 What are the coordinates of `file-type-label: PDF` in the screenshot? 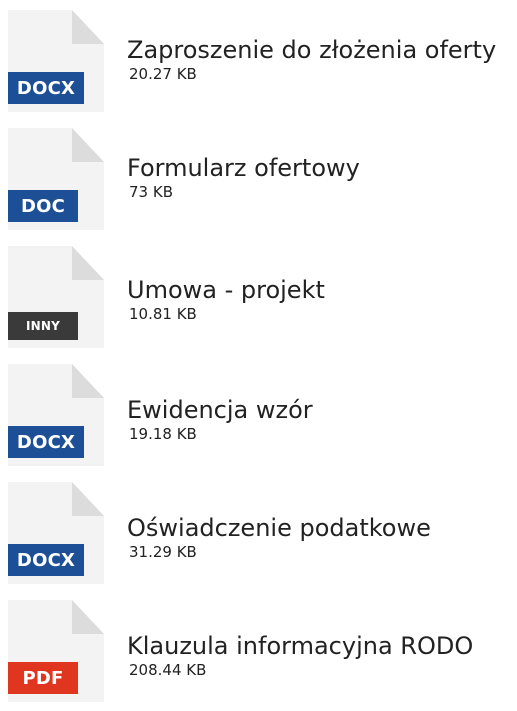 It's located at (43, 678).